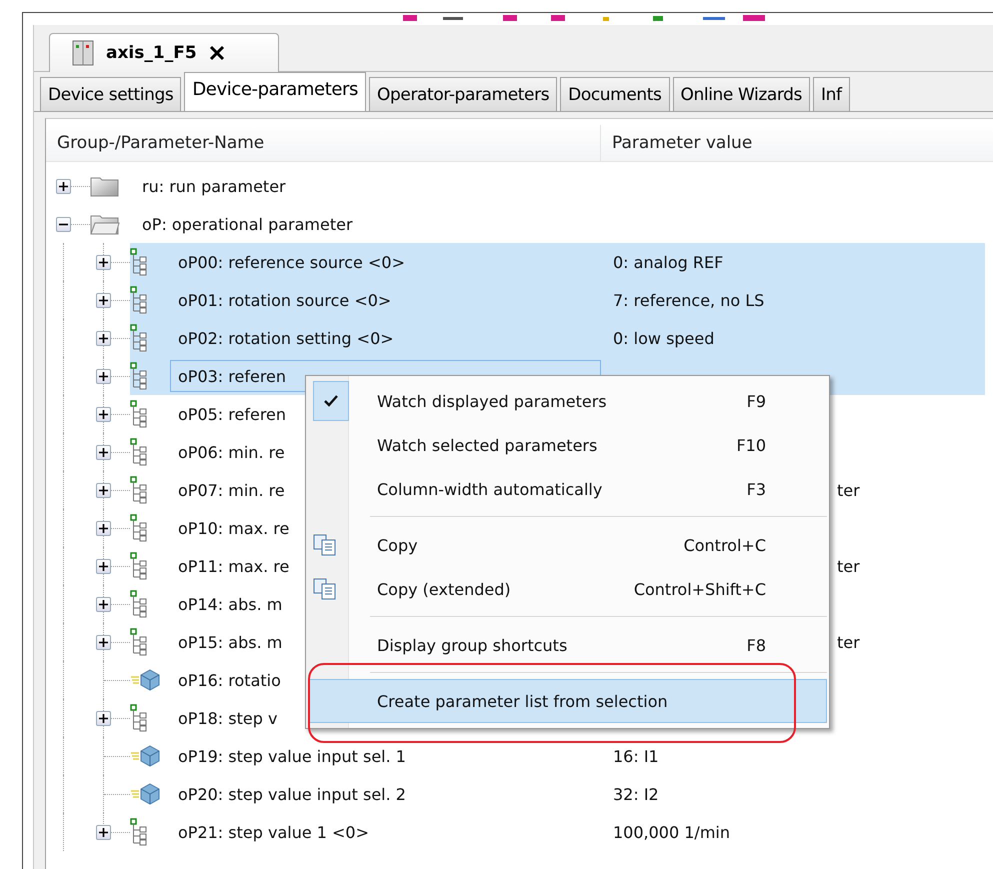  What do you see at coordinates (151, 53) in the screenshot?
I see `document-title: axis_1_F5` at bounding box center [151, 53].